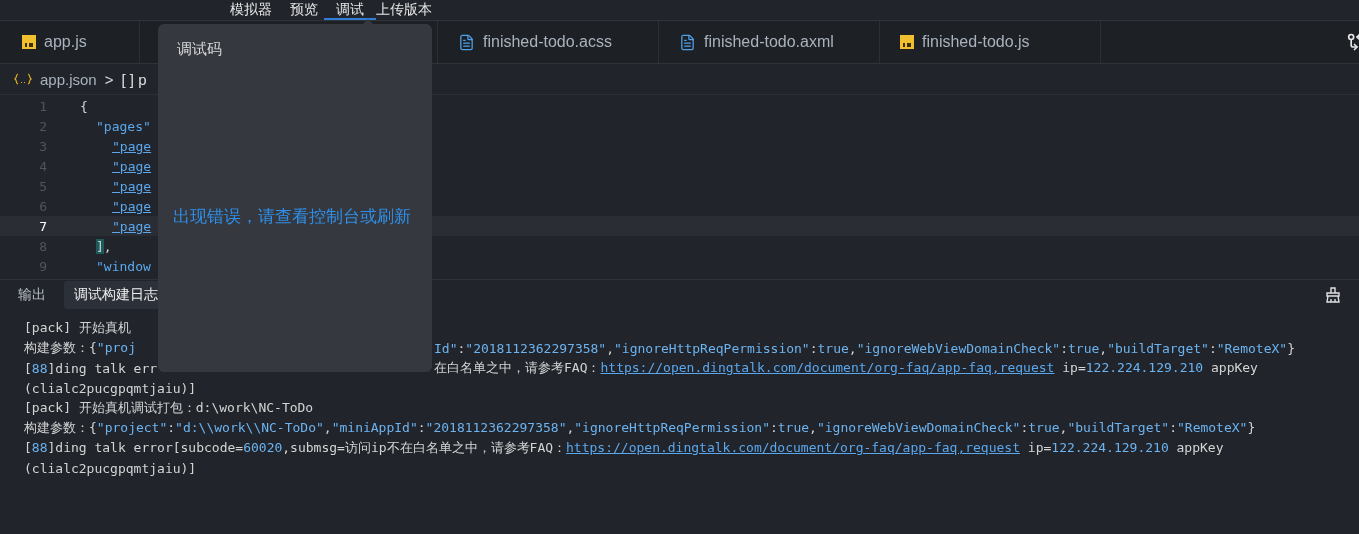 This screenshot has height=534, width=1359. I want to click on code-line: ],, so click(104, 246).